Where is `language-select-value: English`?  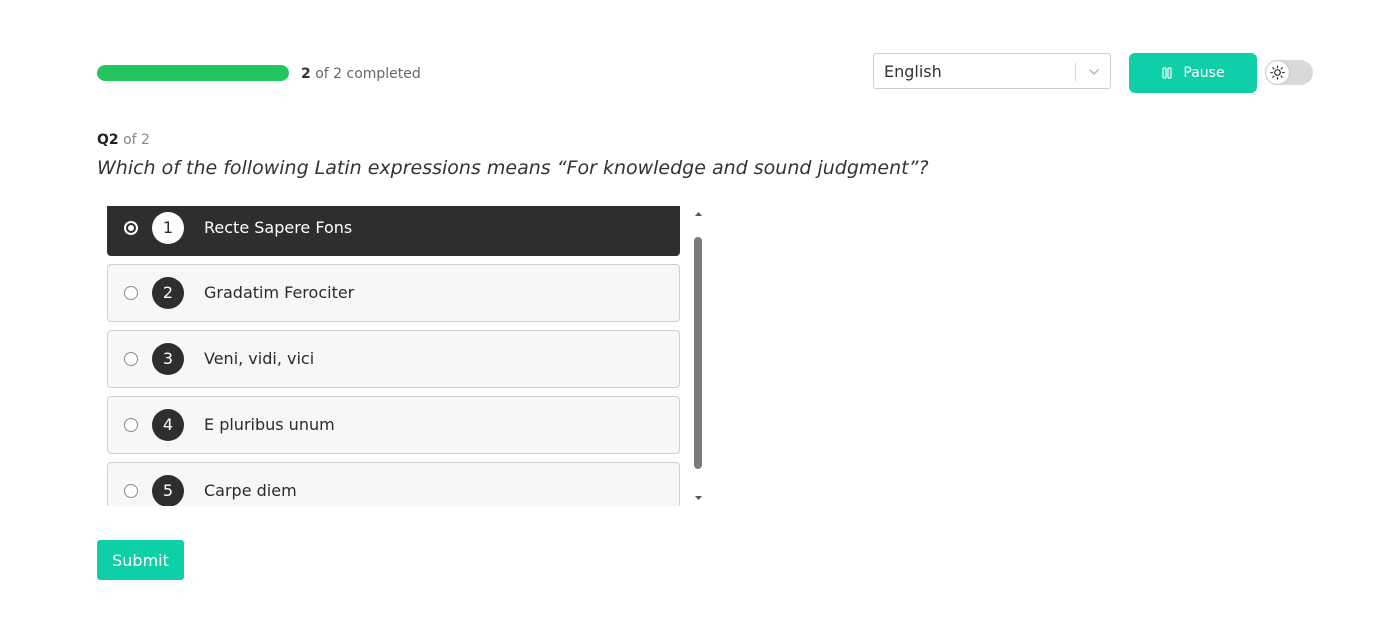
language-select-value: English is located at coordinates (913, 71).